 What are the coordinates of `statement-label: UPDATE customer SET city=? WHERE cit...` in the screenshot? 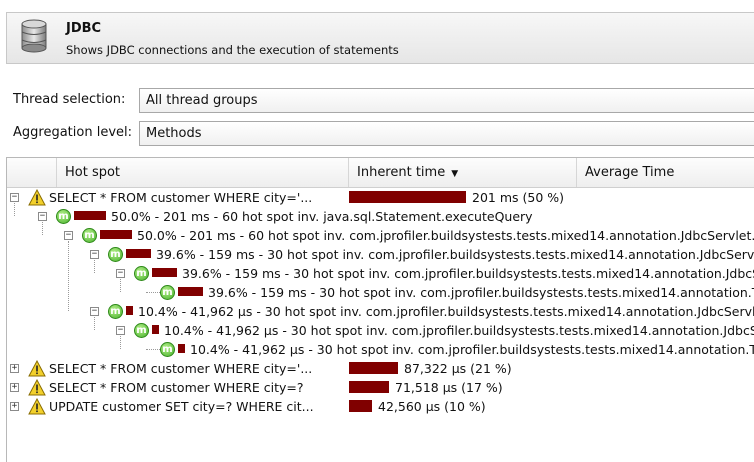 It's located at (181, 406).